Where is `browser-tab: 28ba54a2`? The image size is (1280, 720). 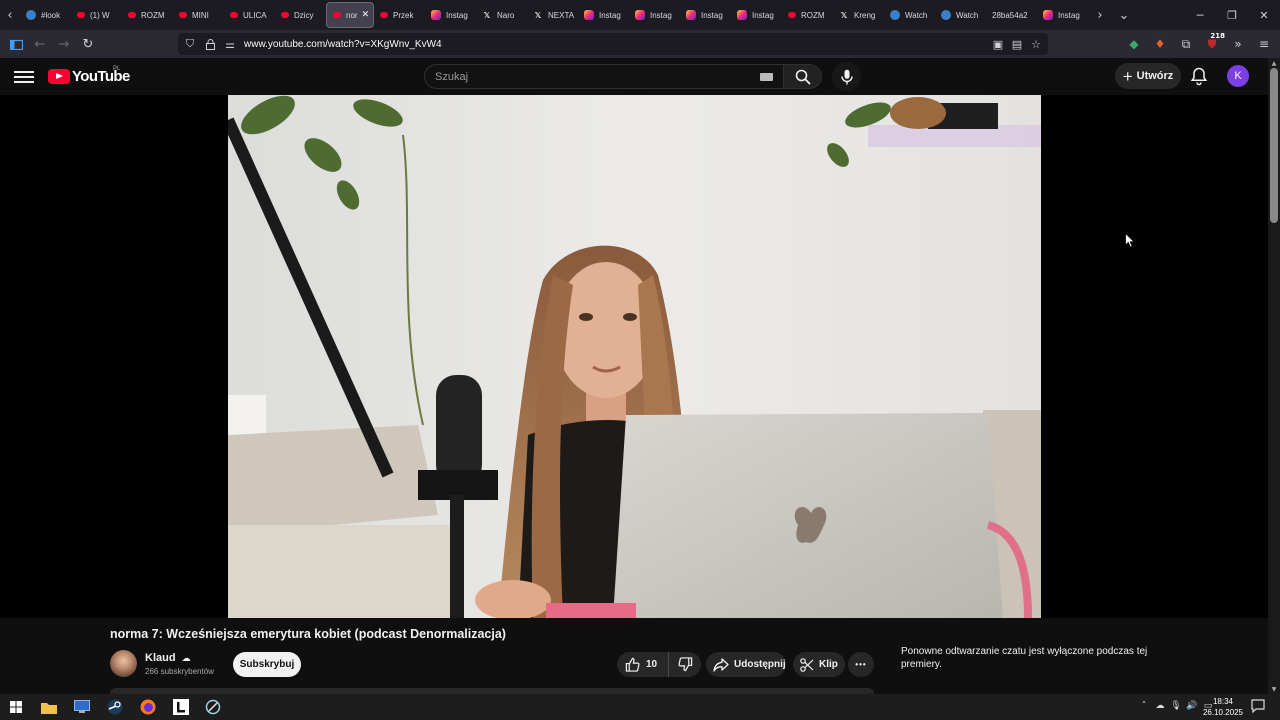 browser-tab: 28ba54a2 is located at coordinates (1011, 15).